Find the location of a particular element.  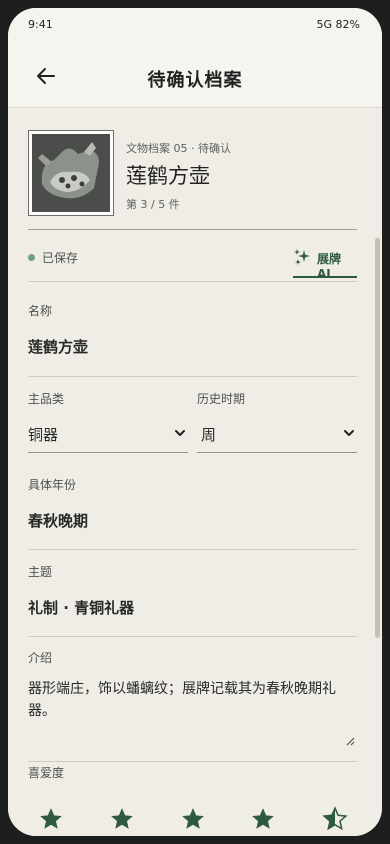

period-underline is located at coordinates (277, 452).